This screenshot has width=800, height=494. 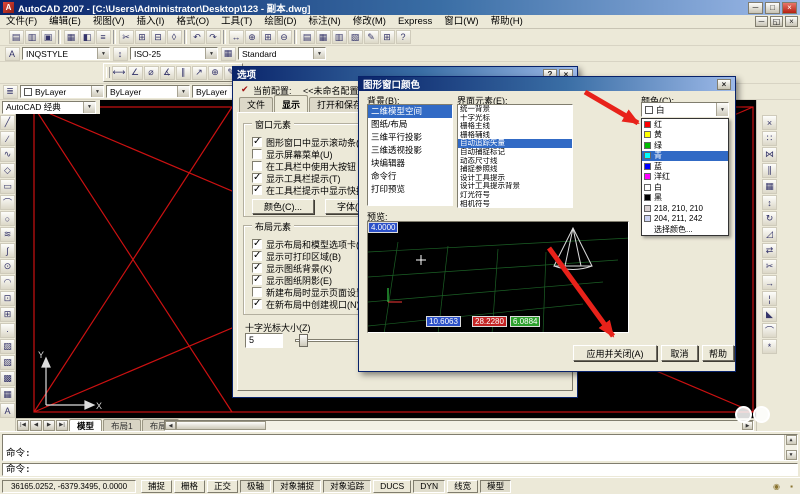 What do you see at coordinates (150, 22) in the screenshot?
I see `menu-item: 插入(I)` at bounding box center [150, 22].